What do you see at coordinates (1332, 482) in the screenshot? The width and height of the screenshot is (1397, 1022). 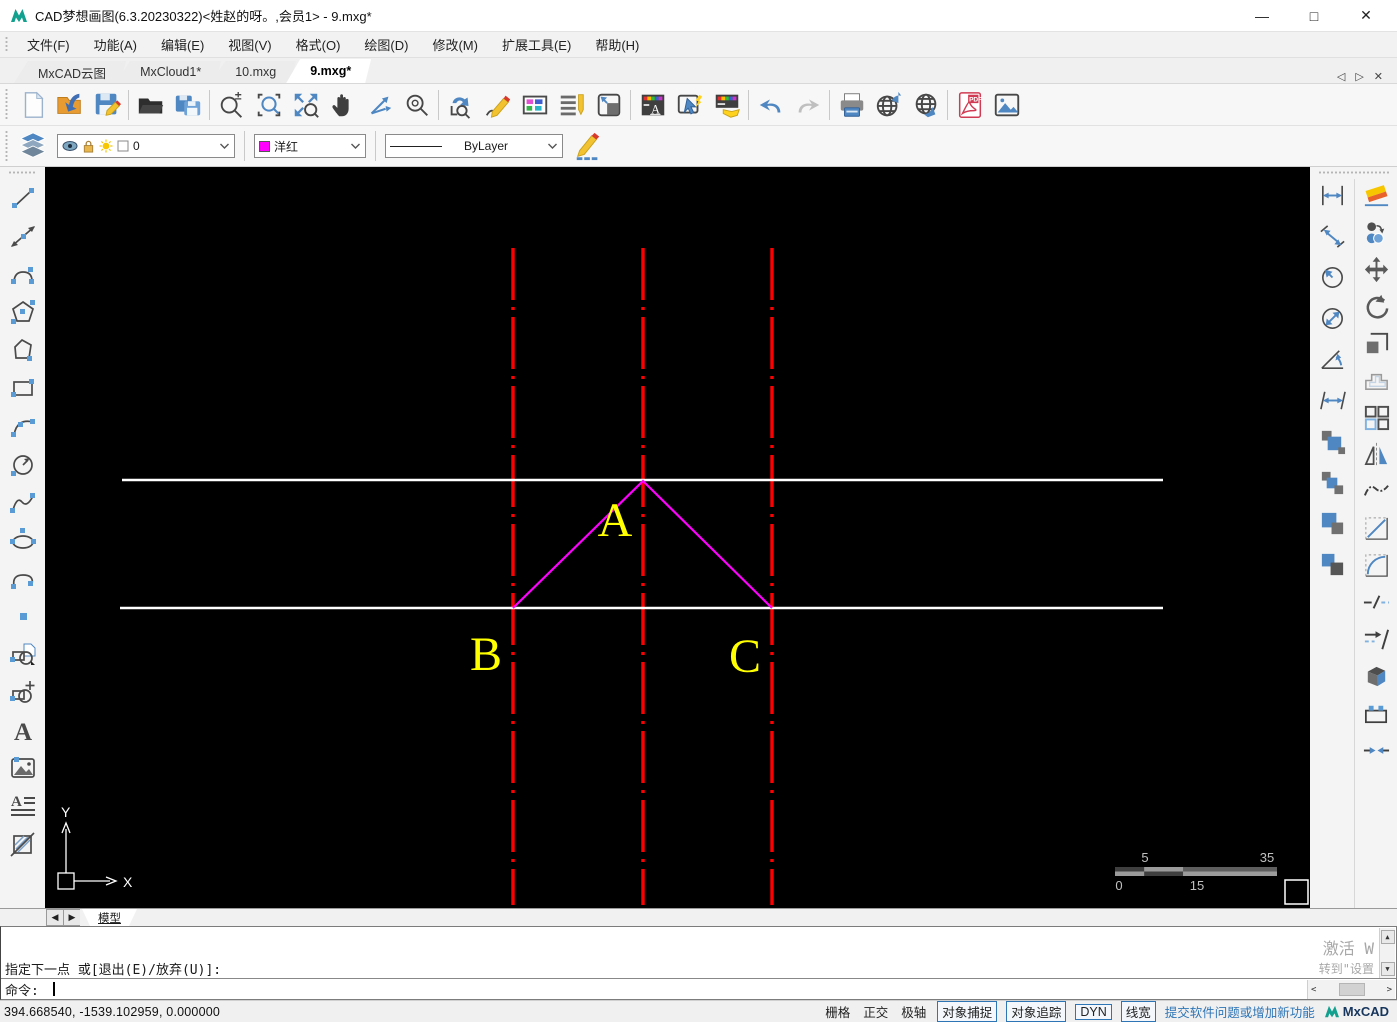 I see `copy-with-base-button` at bounding box center [1332, 482].